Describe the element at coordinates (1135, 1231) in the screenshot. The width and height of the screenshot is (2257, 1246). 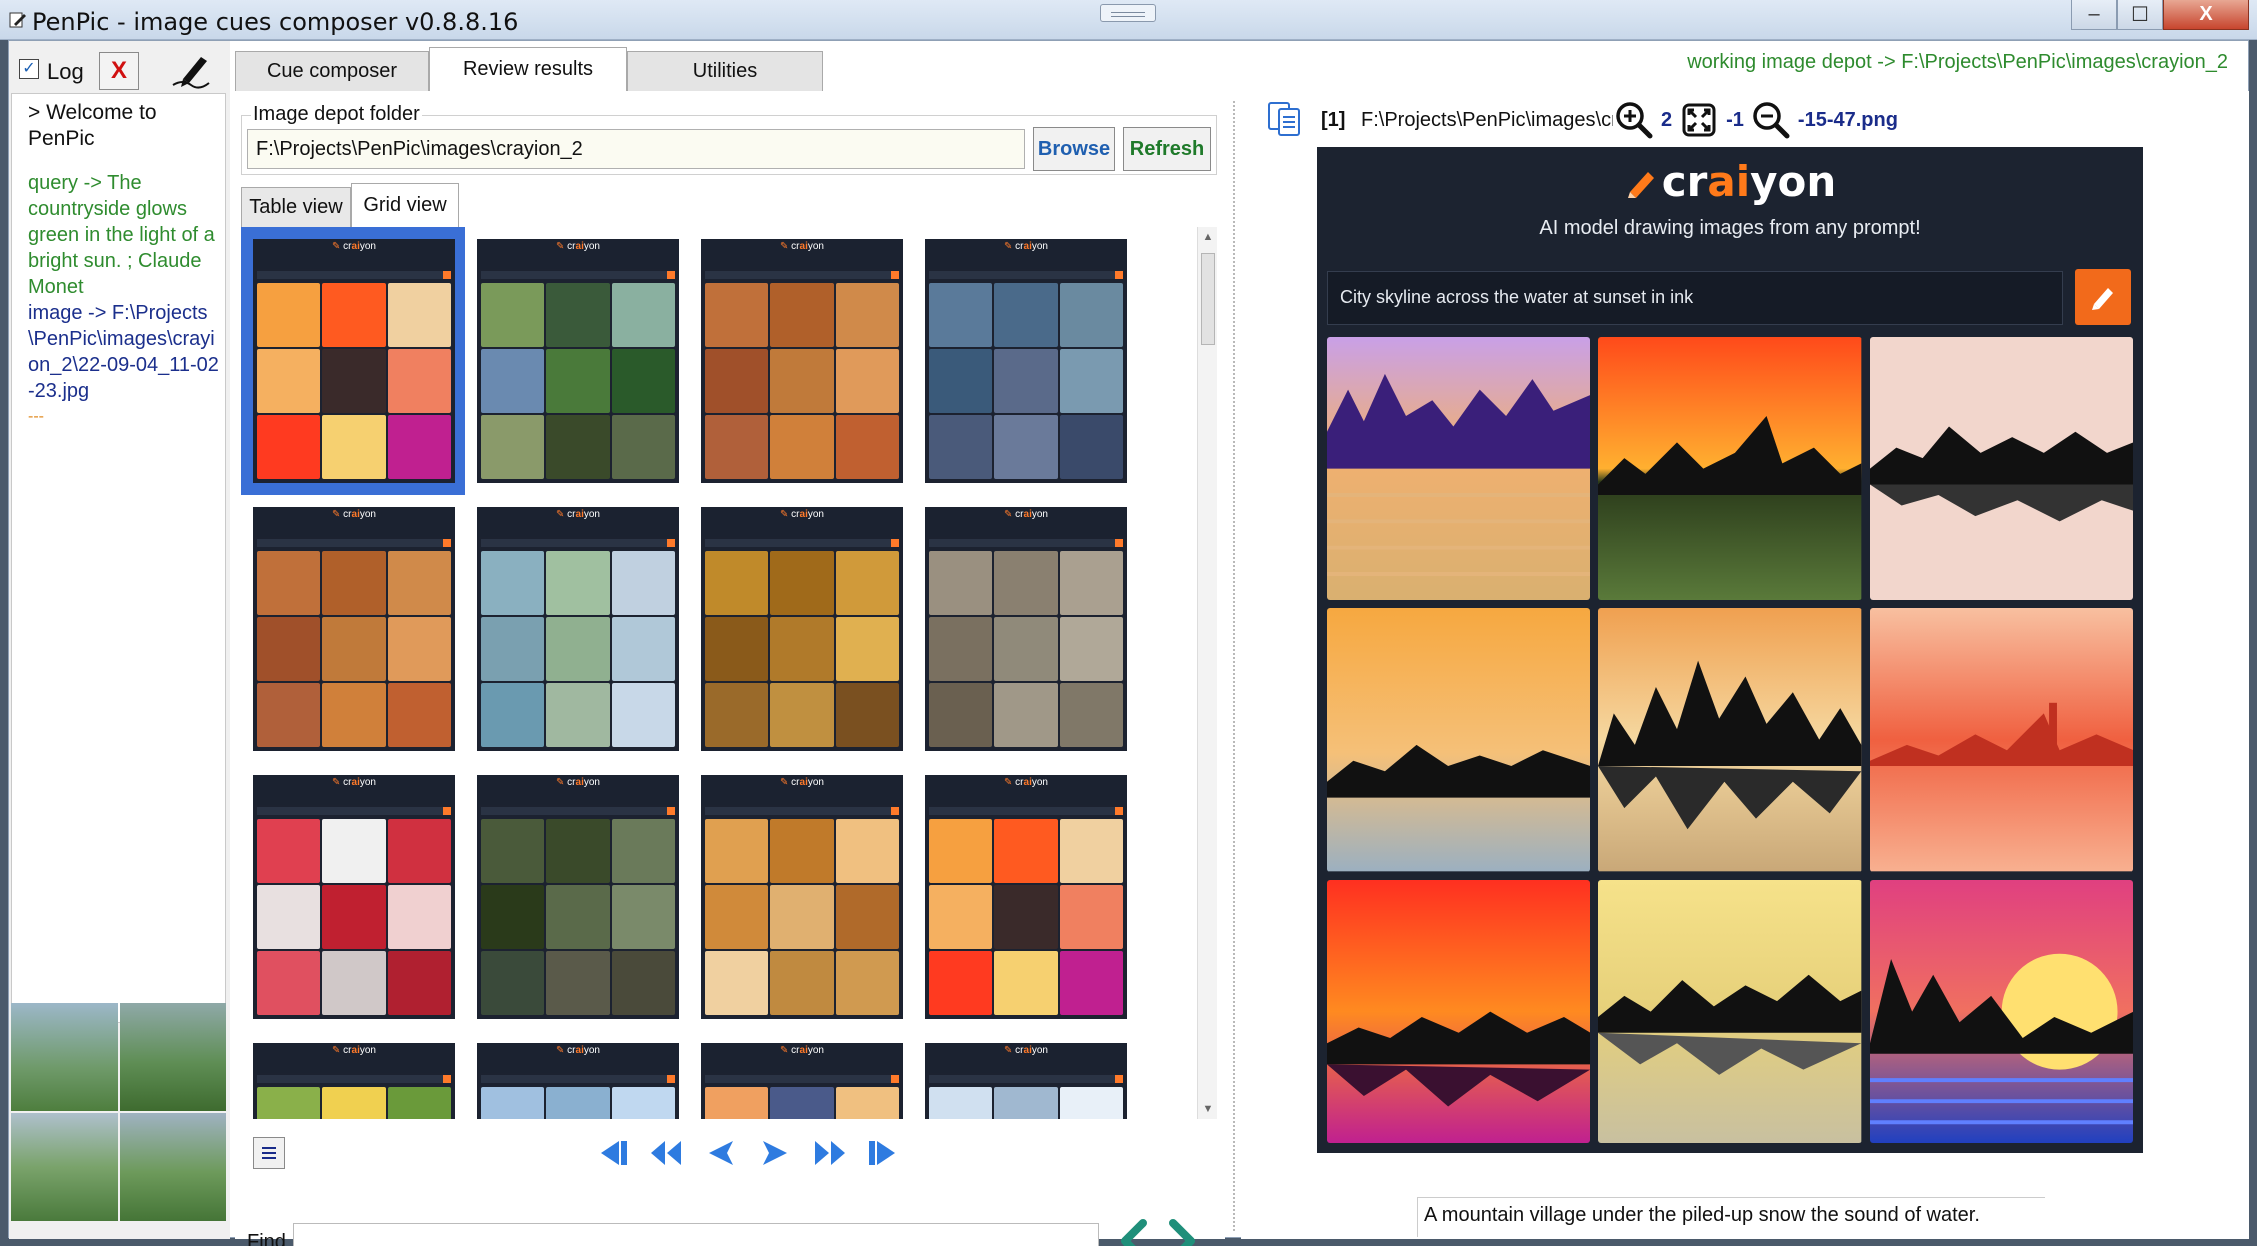
I see `find-prev-icon` at that location.